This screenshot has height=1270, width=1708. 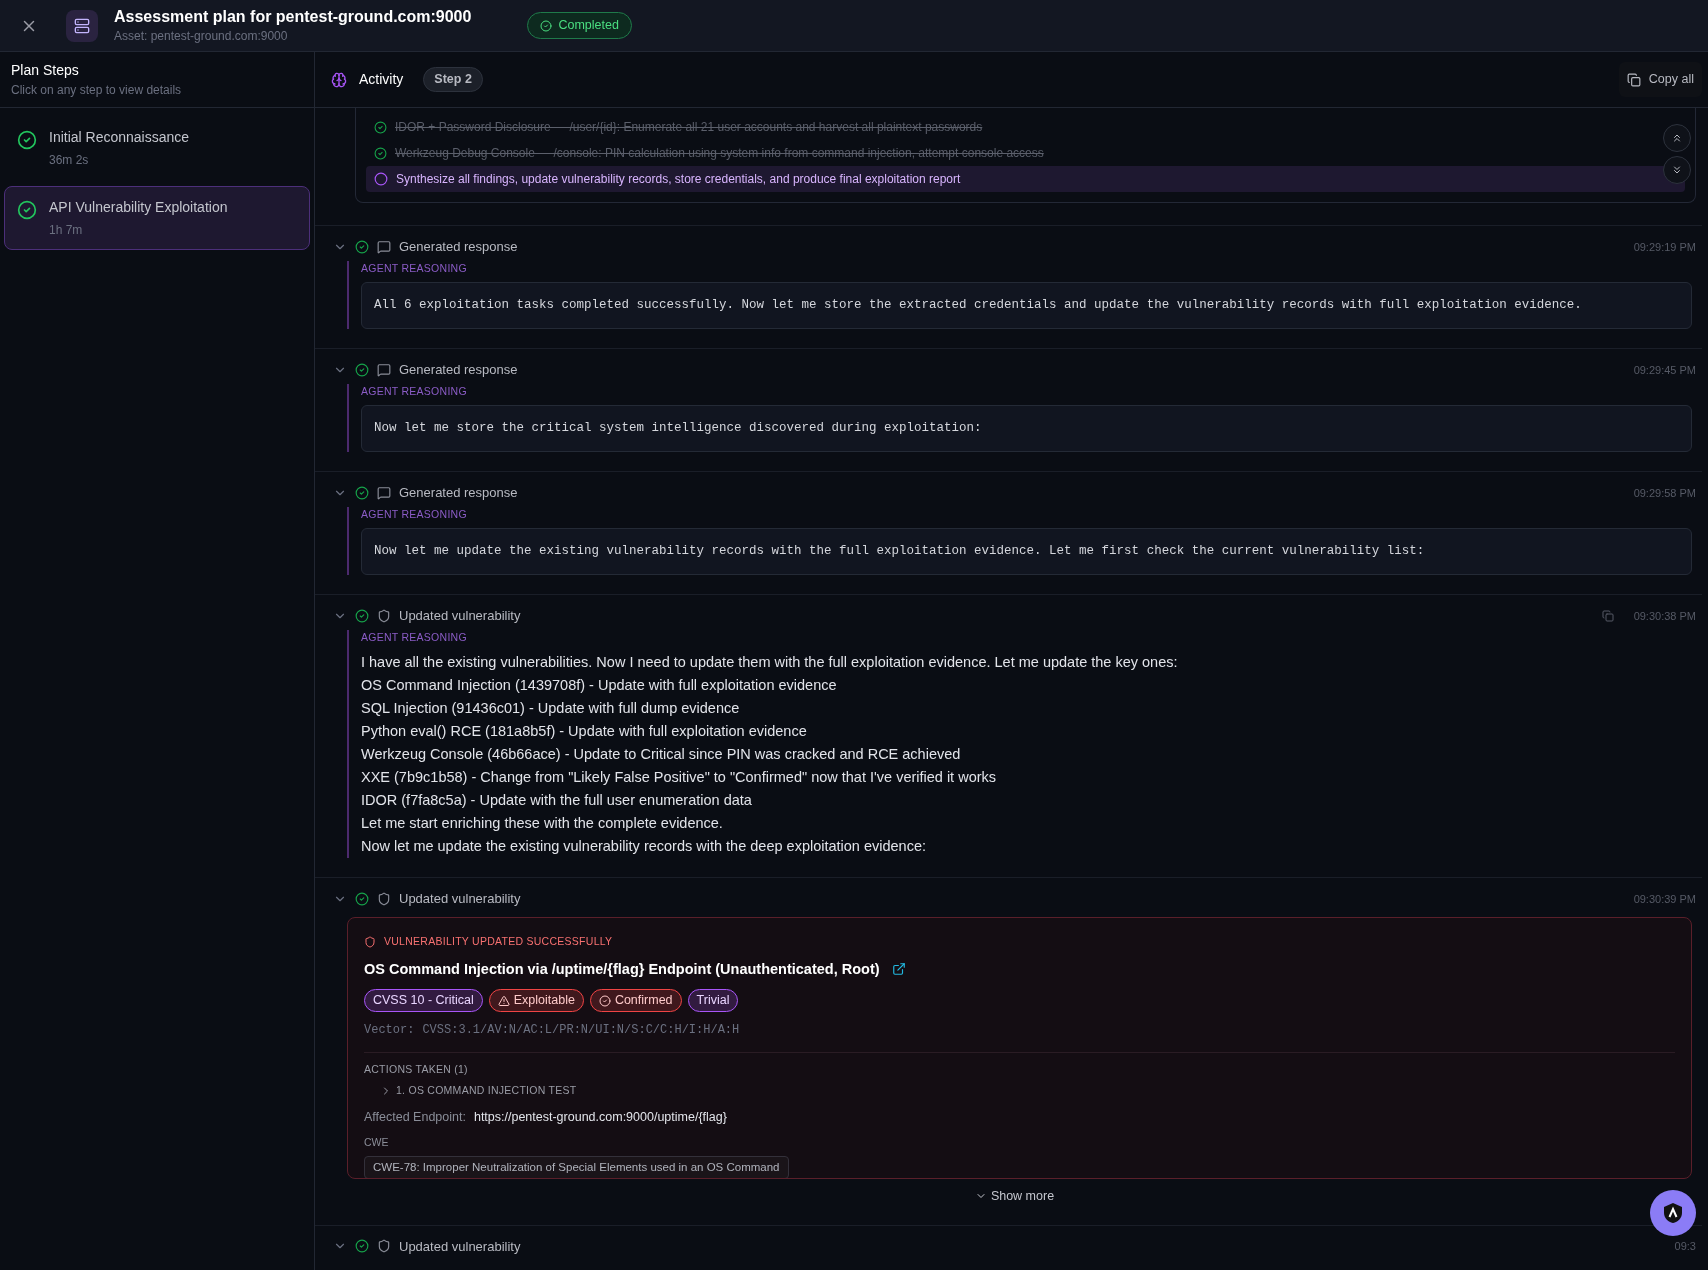 What do you see at coordinates (157, 218) in the screenshot?
I see `plan-step: API Vulnerability Exploitation 1h 7m` at bounding box center [157, 218].